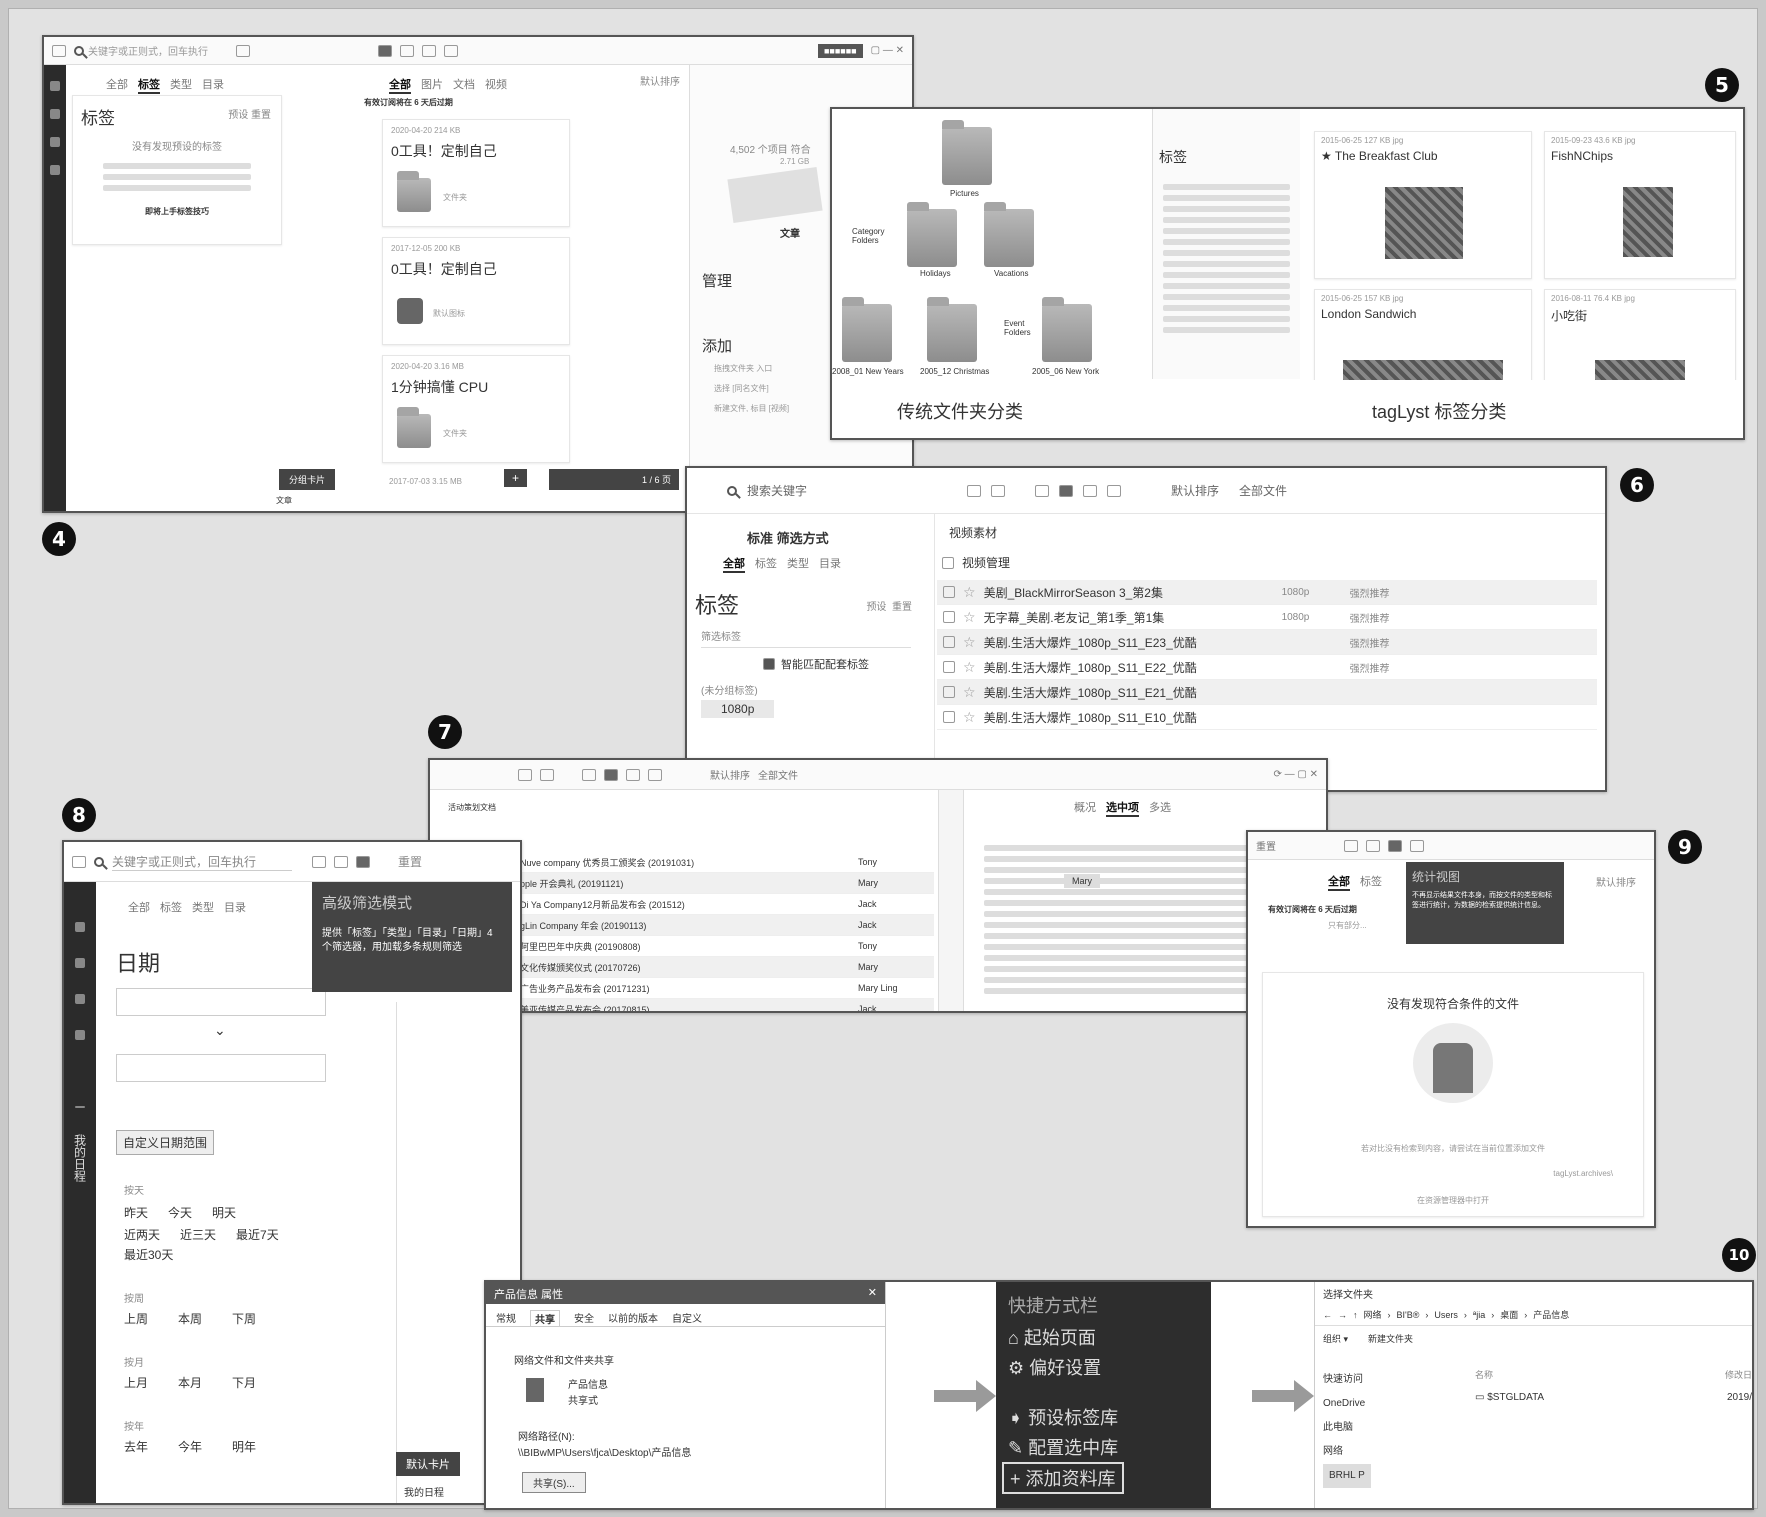 The image size is (1766, 1517). Describe the element at coordinates (724, 862) in the screenshot. I see `list-item: Nuve company 优秀员工颁奖会 (20191031) Tony` at that location.